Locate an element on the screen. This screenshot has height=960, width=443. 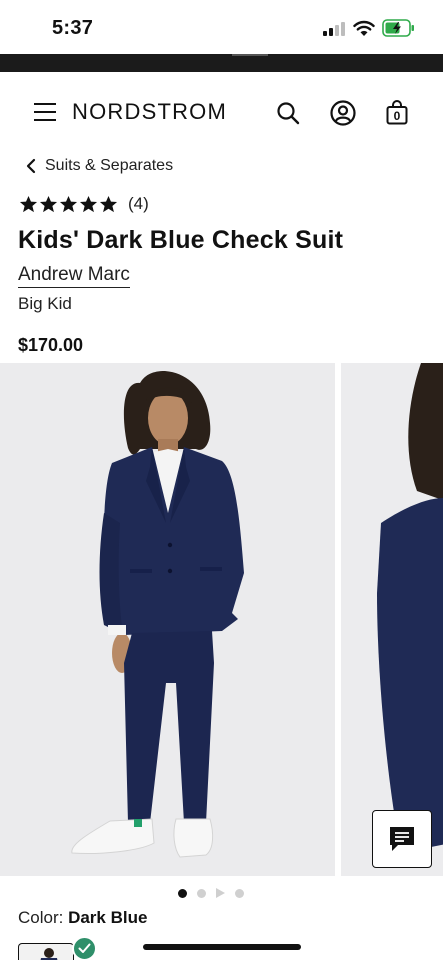
gallery-pagination is located at coordinates (216, 893).